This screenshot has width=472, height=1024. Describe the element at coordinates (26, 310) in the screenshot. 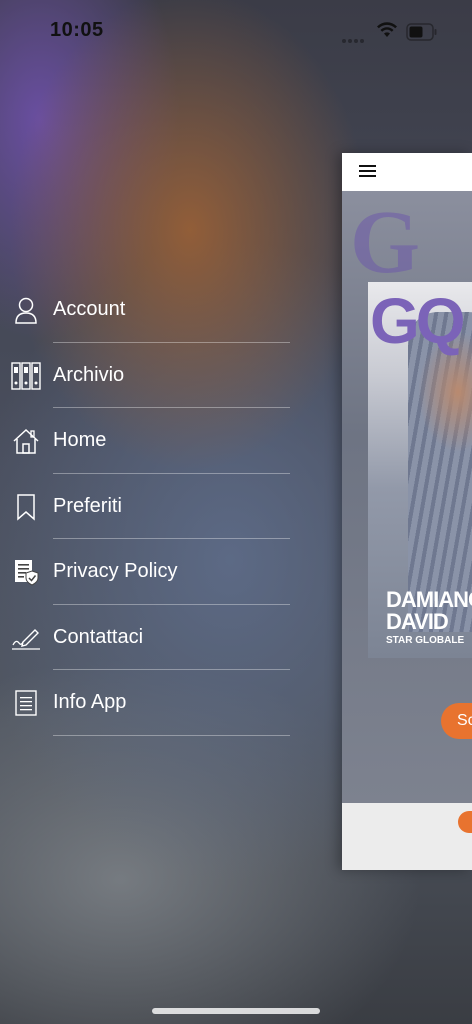

I see `person-icon` at that location.